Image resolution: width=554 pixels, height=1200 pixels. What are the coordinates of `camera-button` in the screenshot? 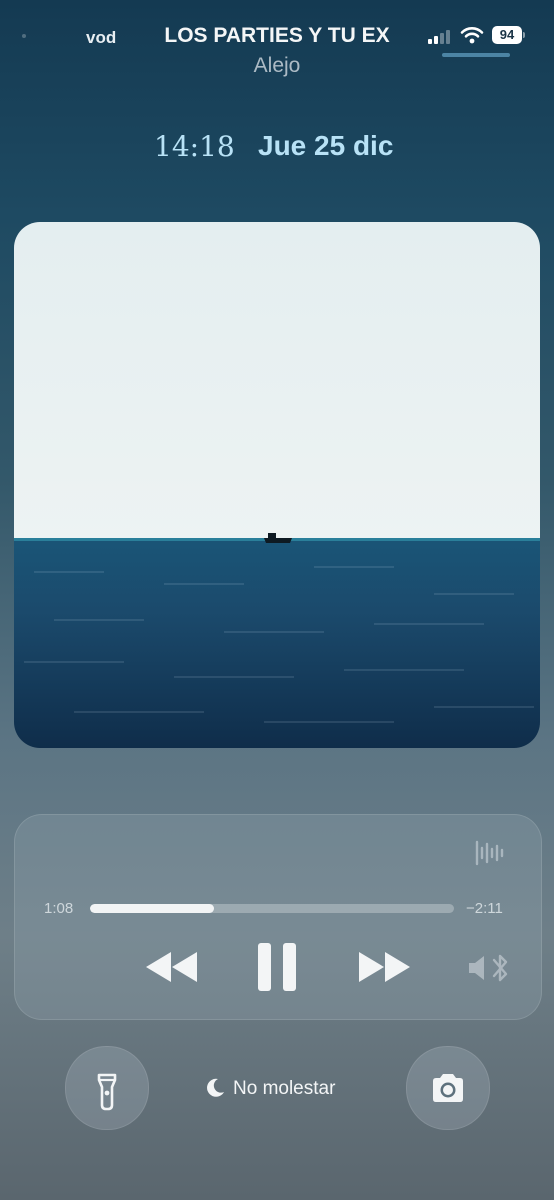 It's located at (448, 1088).